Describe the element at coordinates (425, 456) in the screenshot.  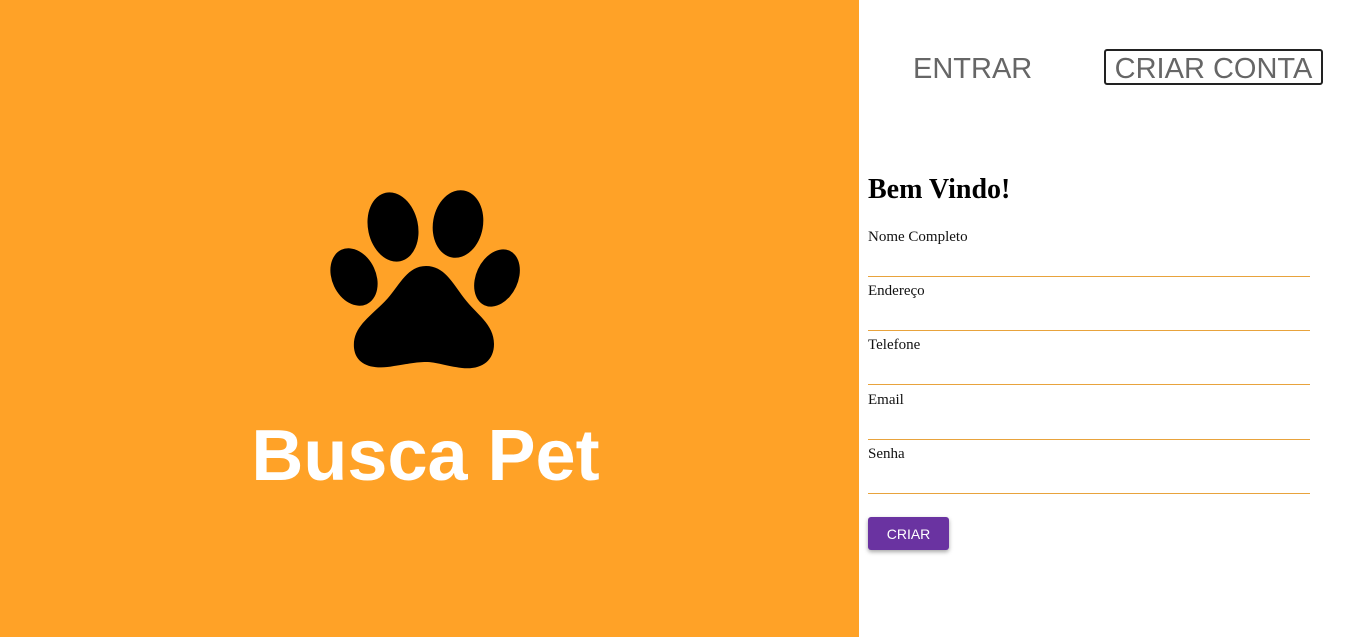
I see `brand-title: Busca Pet` at that location.